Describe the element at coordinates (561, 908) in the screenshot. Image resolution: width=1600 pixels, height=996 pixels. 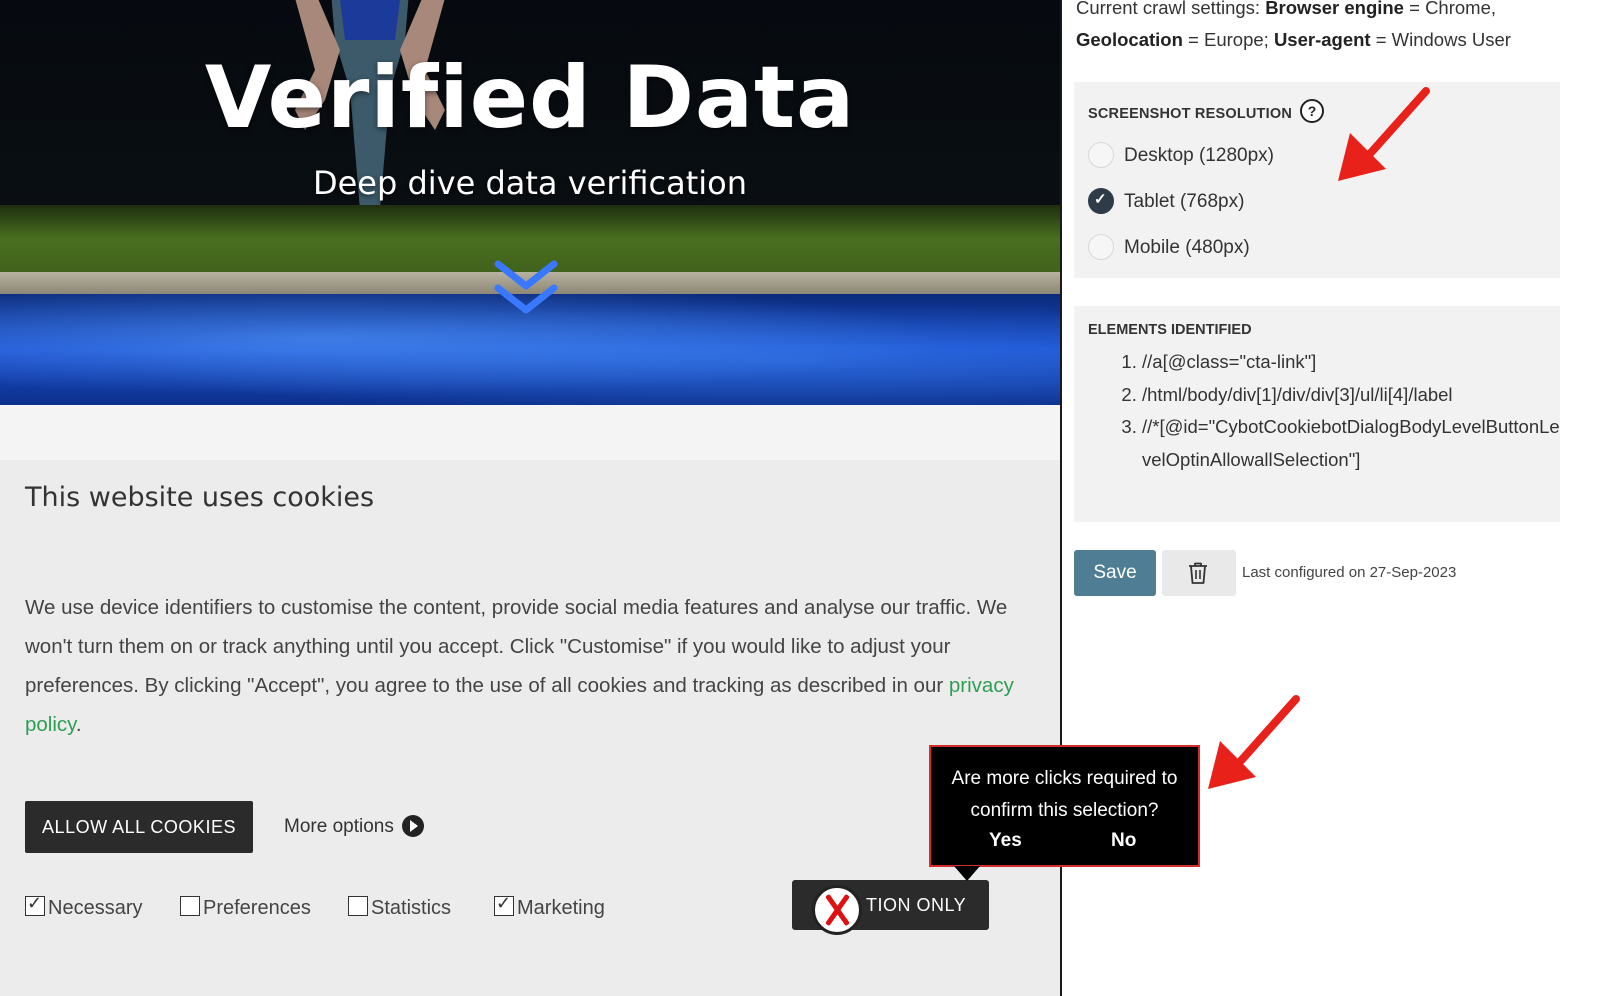
I see `checkbox-label: Marketing` at that location.